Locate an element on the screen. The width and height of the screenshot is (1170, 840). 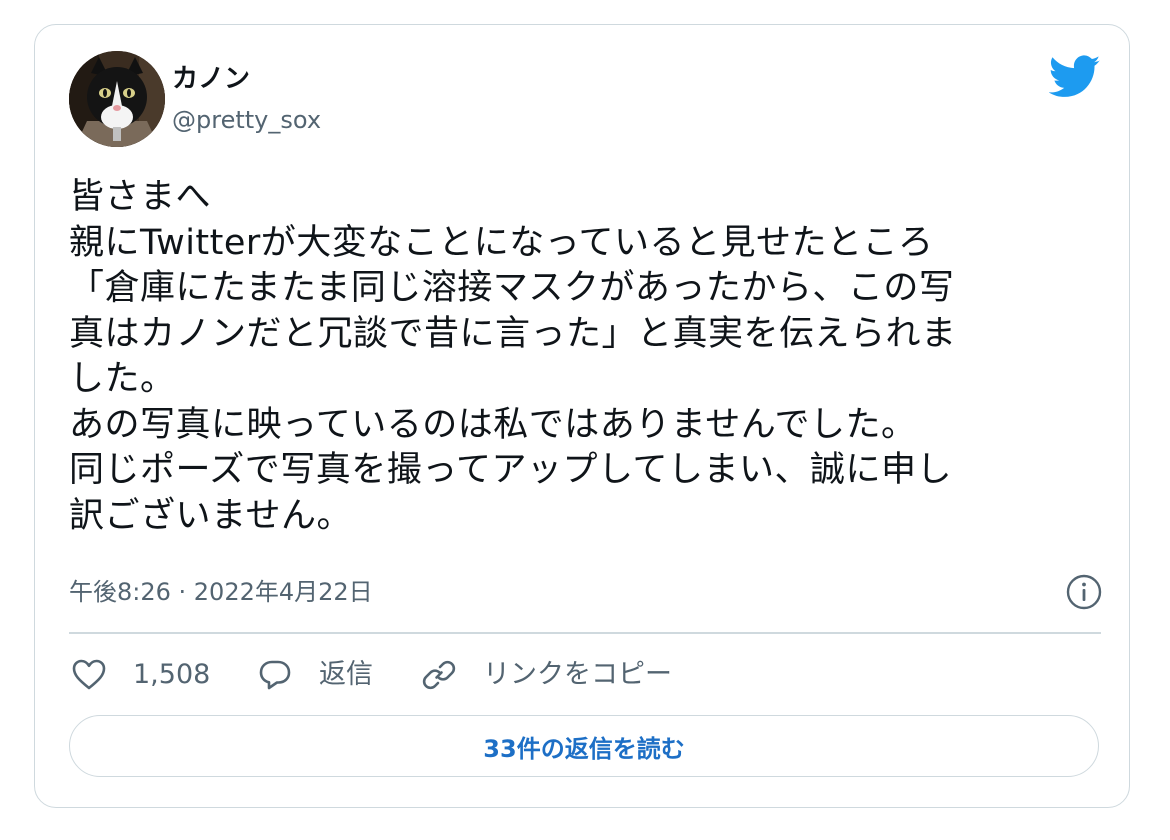
user-handle: @pretty_sox is located at coordinates (246, 120).